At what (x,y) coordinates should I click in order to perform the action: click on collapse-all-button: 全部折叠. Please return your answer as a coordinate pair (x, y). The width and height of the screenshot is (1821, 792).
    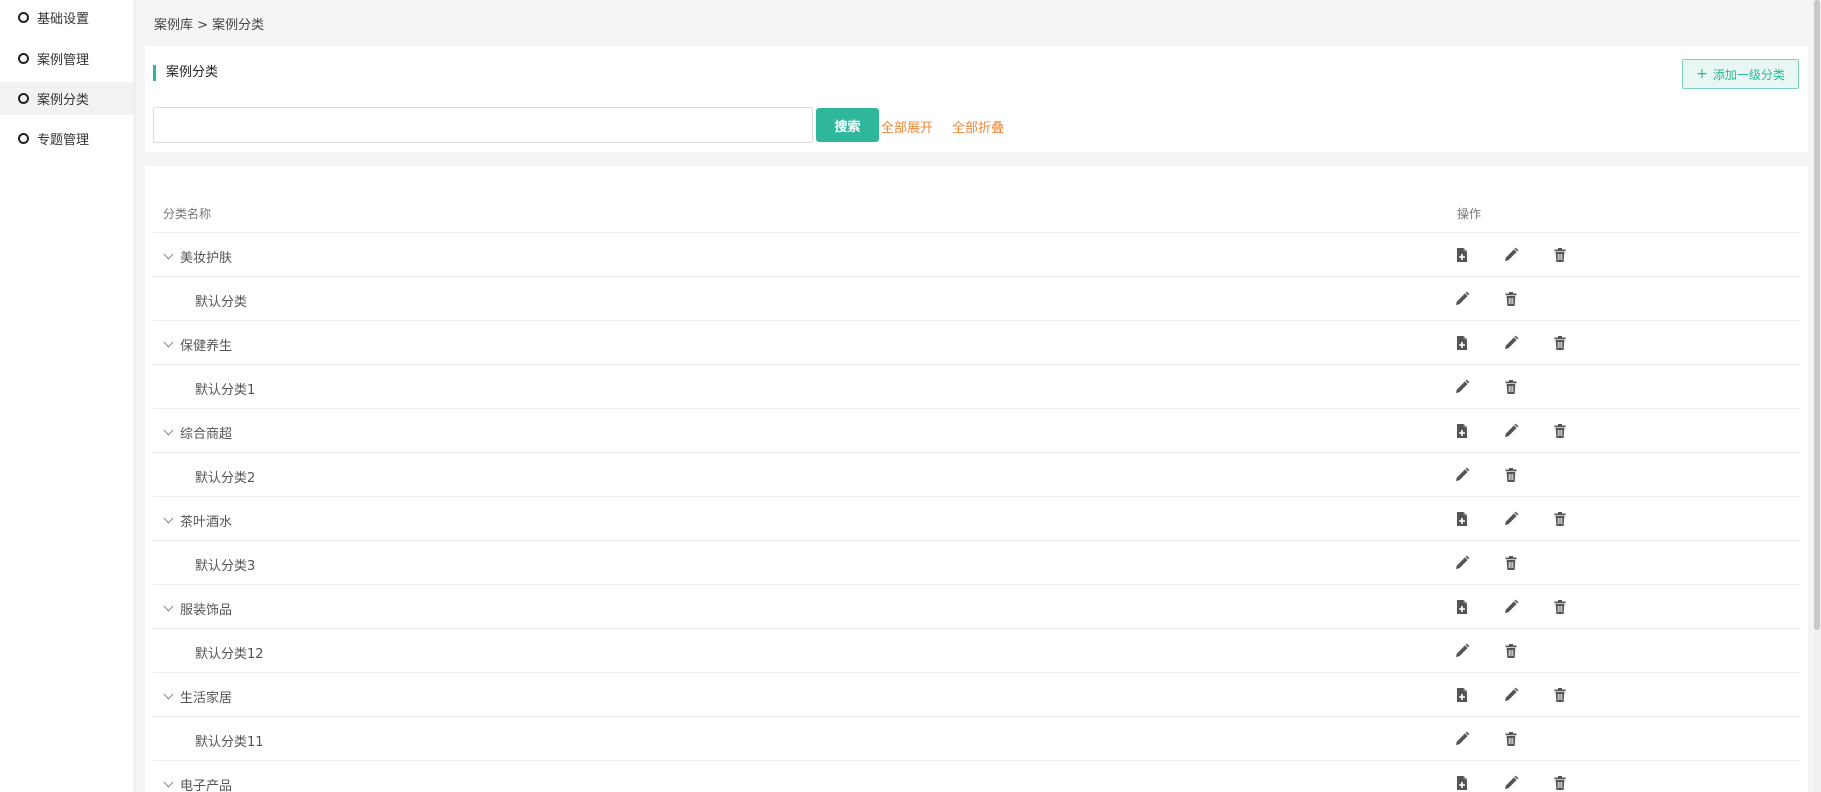
    Looking at the image, I should click on (978, 126).